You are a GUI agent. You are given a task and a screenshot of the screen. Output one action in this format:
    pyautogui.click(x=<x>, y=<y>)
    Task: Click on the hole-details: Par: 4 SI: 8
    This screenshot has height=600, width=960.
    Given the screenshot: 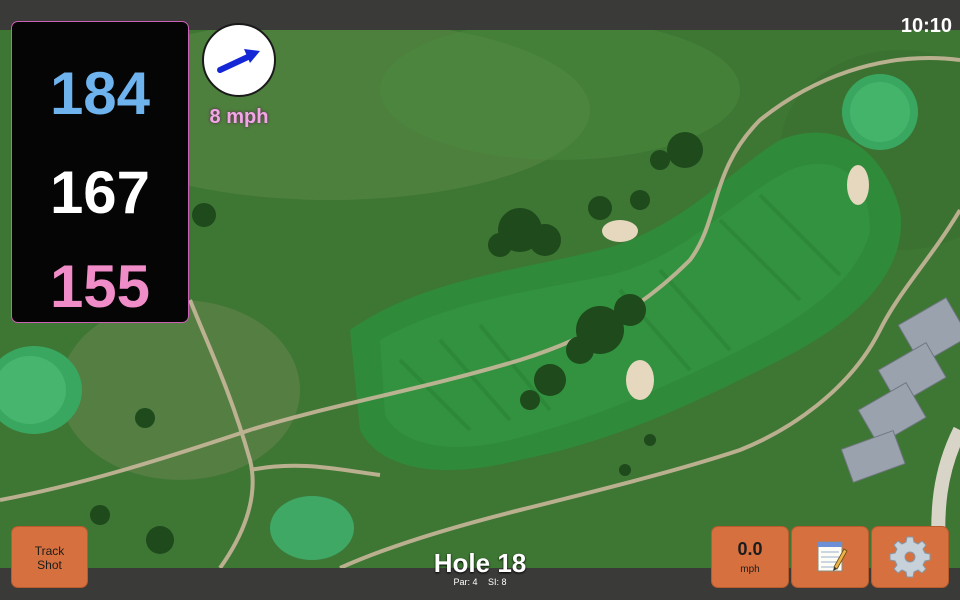 What is the action you would take?
    pyautogui.click(x=480, y=582)
    